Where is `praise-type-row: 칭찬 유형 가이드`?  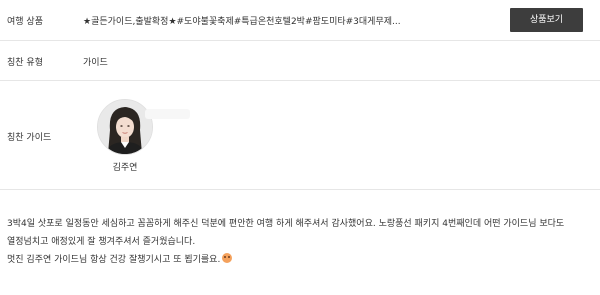
praise-type-row: 칭찬 유형 가이드 is located at coordinates (300, 61).